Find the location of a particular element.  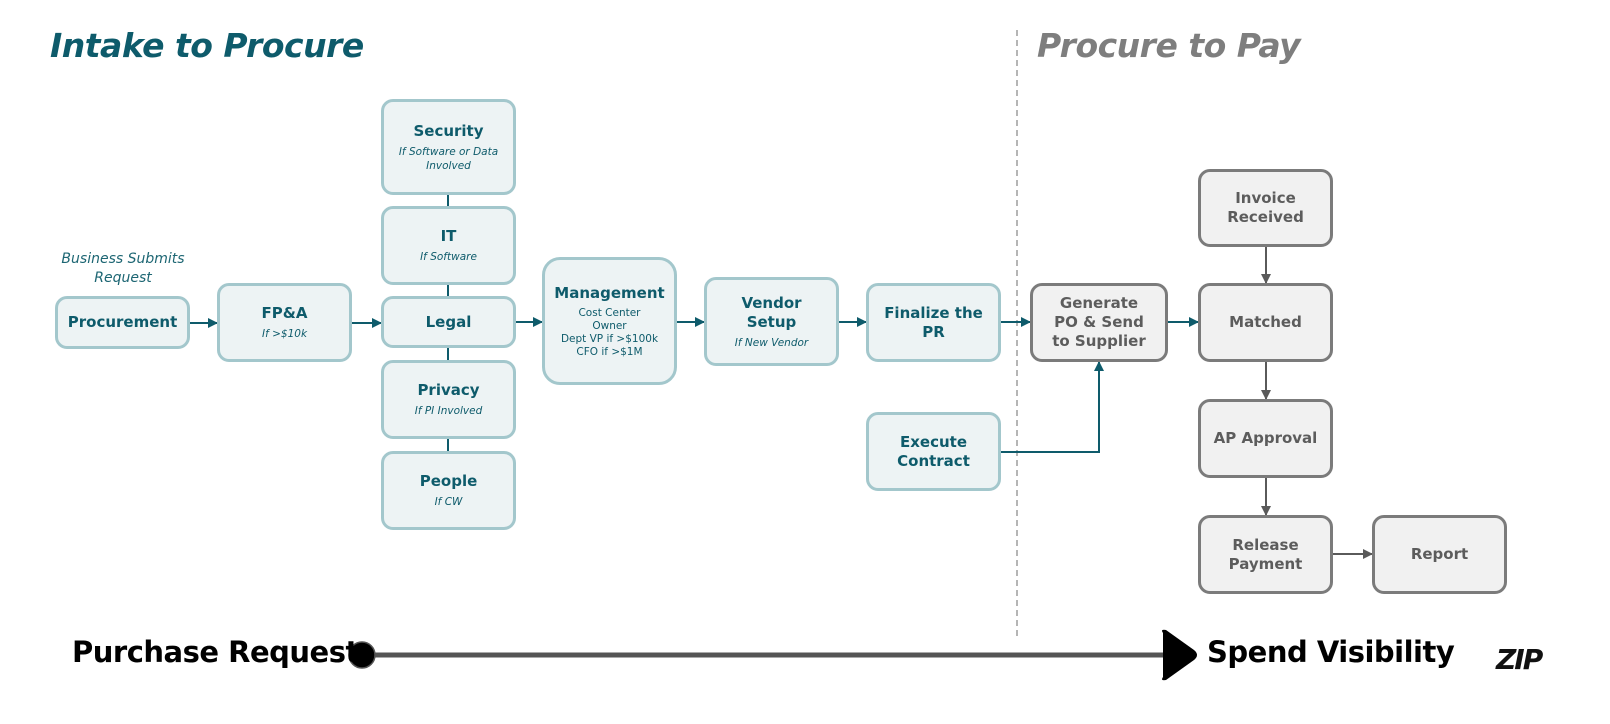

step-condition: If Software or Data Involved is located at coordinates (448, 158).